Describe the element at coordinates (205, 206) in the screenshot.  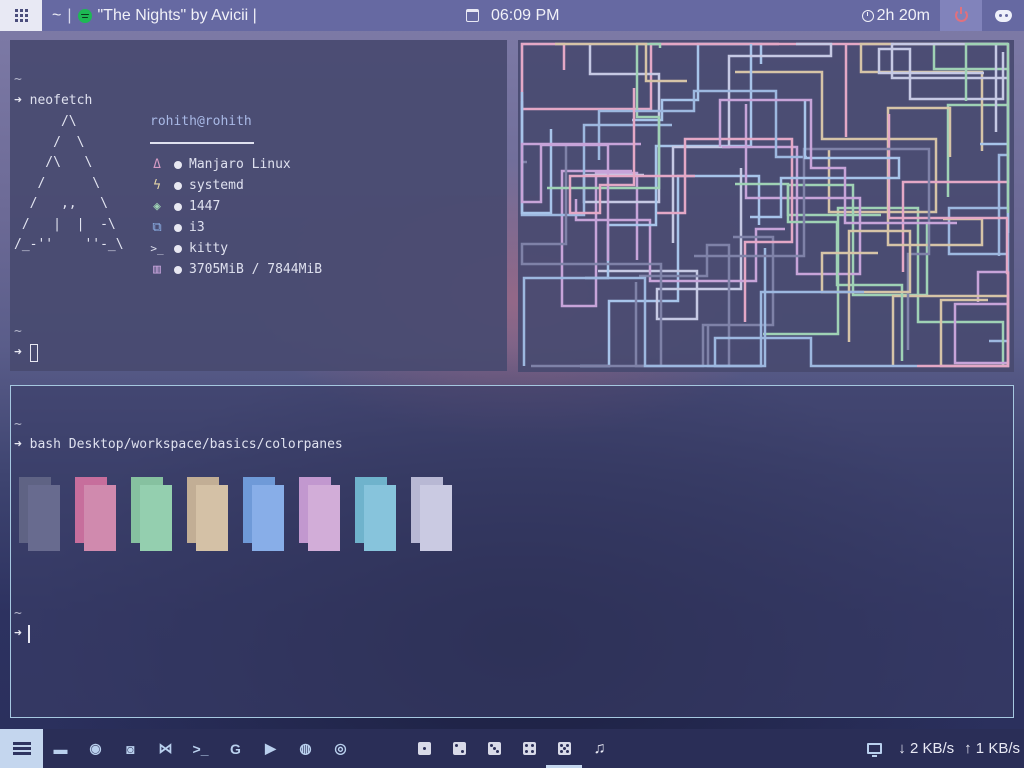
I see `info-value: 1447` at that location.